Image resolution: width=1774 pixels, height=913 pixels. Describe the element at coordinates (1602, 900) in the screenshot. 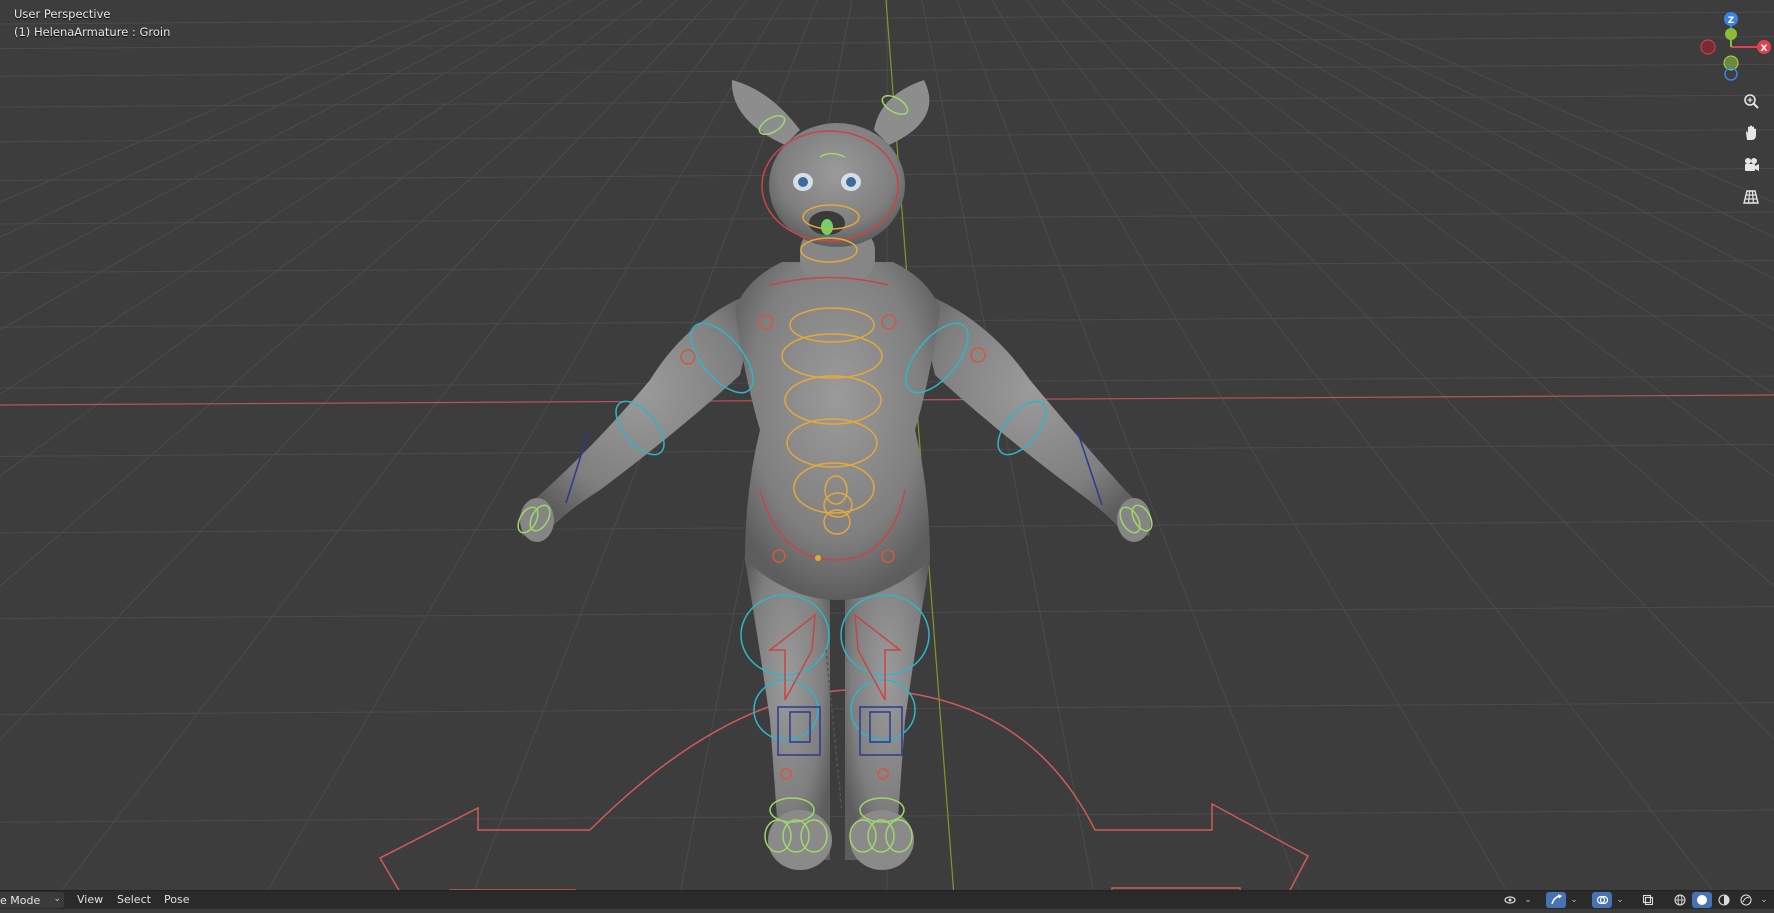

I see `overlays-toggle-icon` at that location.